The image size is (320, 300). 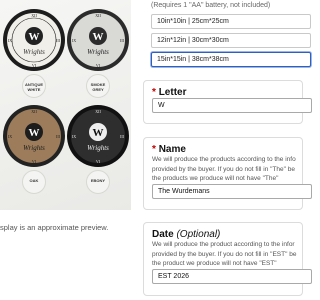 What do you see at coordinates (231, 40) in the screenshot?
I see `size-option-12in: 12in*12in | 30cm*30cm` at bounding box center [231, 40].